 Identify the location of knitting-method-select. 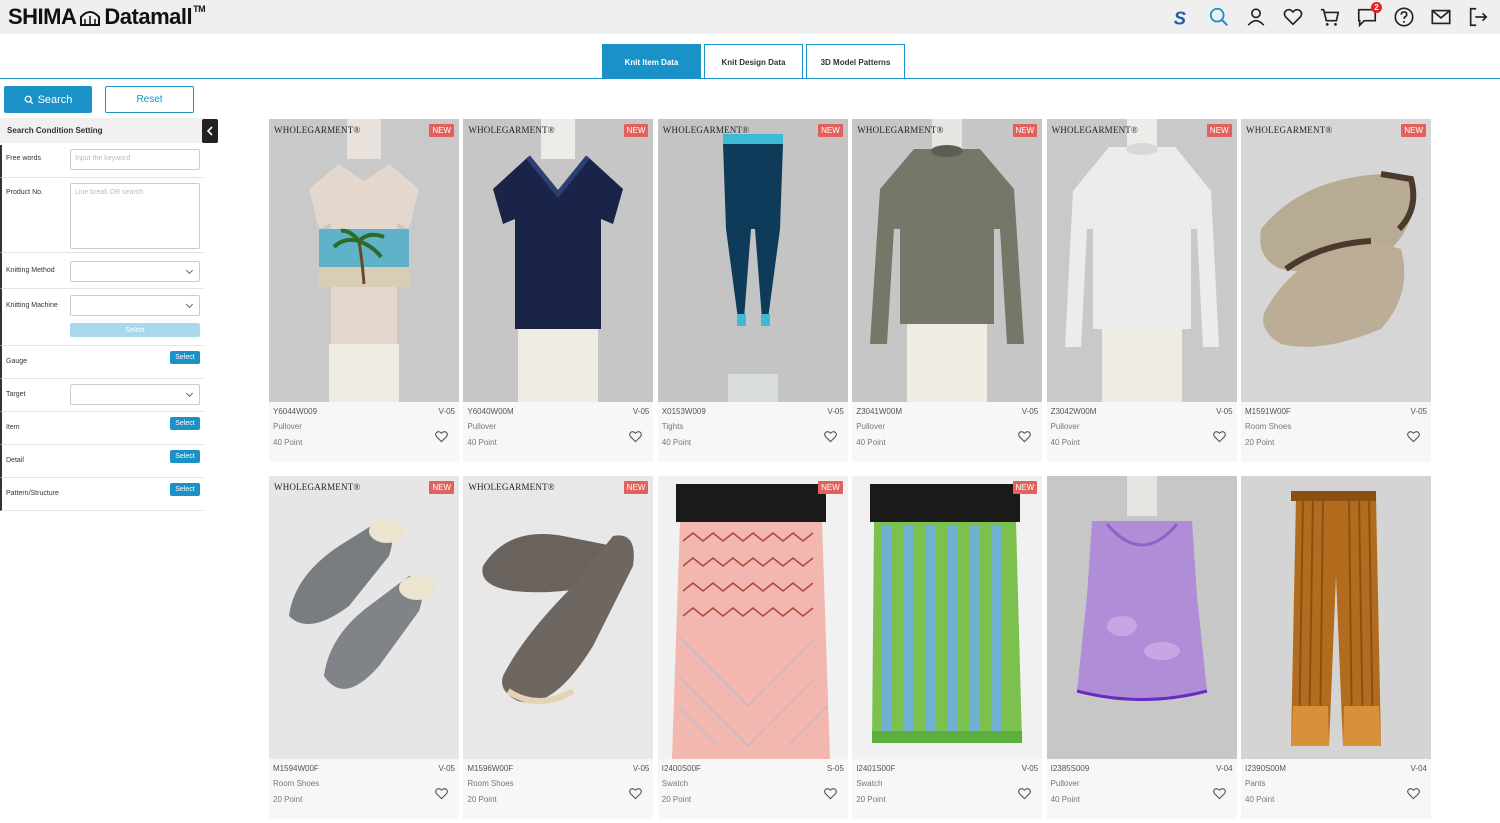
(135, 271).